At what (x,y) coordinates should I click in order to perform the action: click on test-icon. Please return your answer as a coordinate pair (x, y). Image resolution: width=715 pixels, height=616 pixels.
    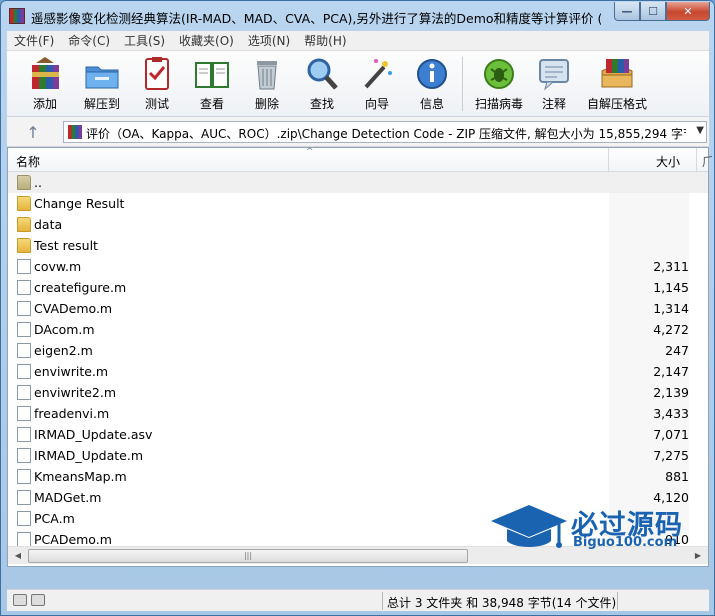
    Looking at the image, I should click on (157, 74).